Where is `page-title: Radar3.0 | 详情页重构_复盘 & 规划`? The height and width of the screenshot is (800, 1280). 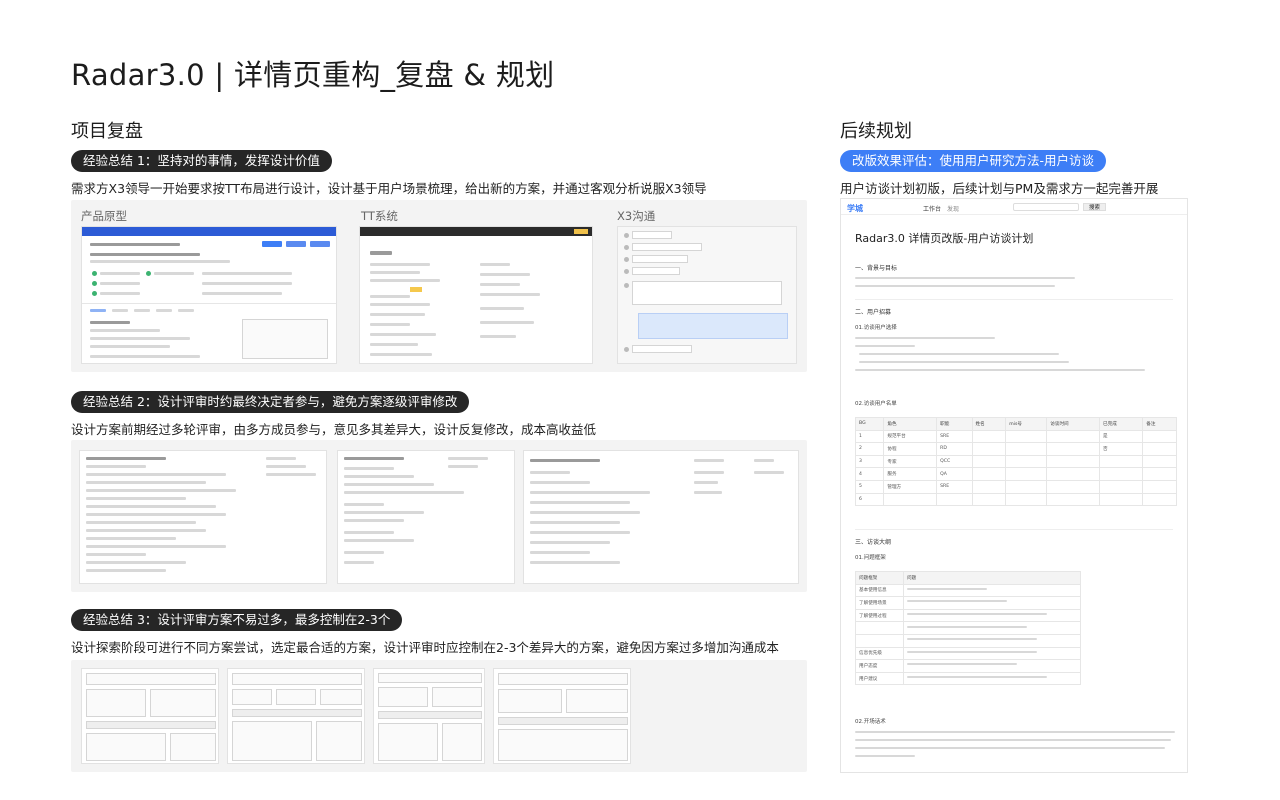
page-title: Radar3.0 | 详情页重构_复盘 & 规划 is located at coordinates (313, 75).